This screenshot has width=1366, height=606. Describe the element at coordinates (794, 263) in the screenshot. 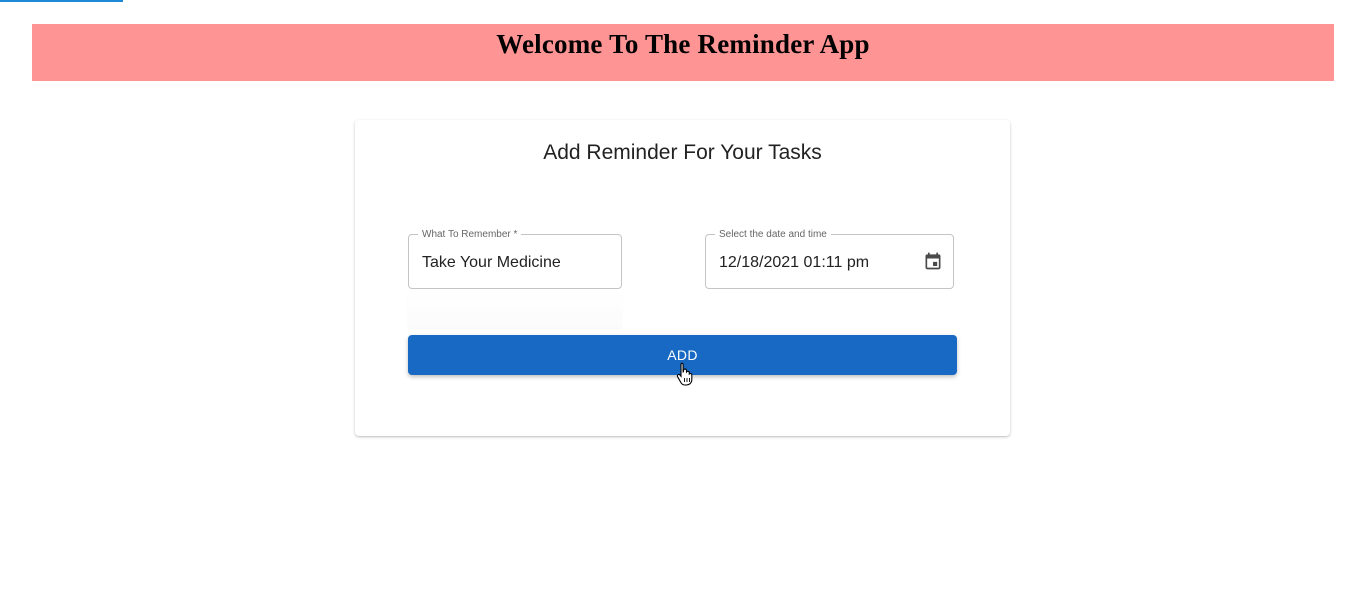

I see `date-time-value: 12/18/2021 01:11 pm` at that location.